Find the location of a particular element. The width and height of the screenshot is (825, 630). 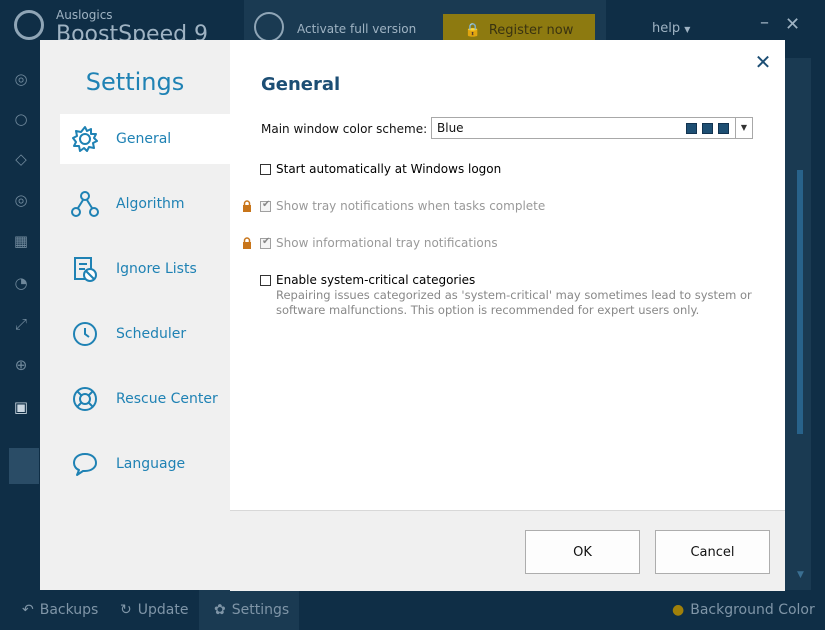

update-button: ↻ Update is located at coordinates (154, 610).